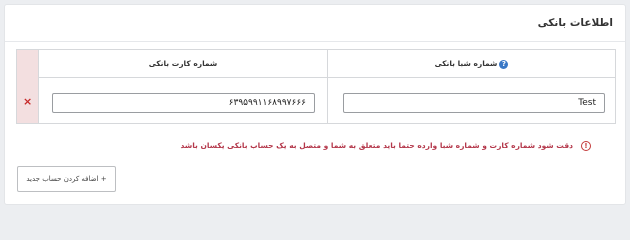  Describe the element at coordinates (66, 179) in the screenshot. I see `add-account-button: + اضافه کردن حساب جدید` at that location.